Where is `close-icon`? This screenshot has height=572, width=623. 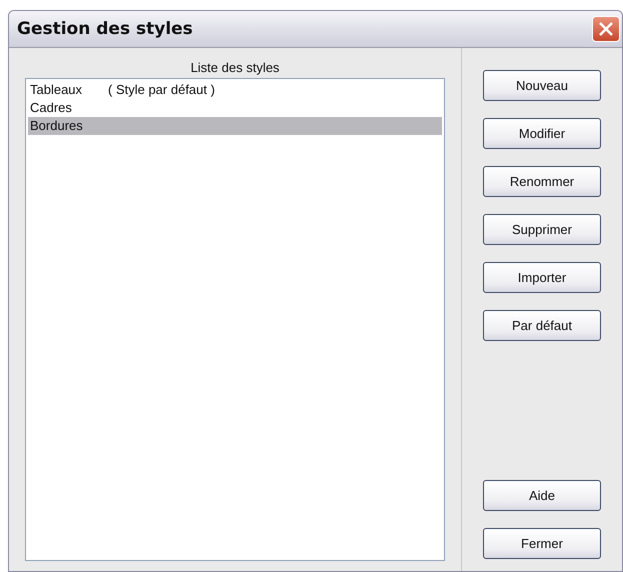
close-icon is located at coordinates (606, 29).